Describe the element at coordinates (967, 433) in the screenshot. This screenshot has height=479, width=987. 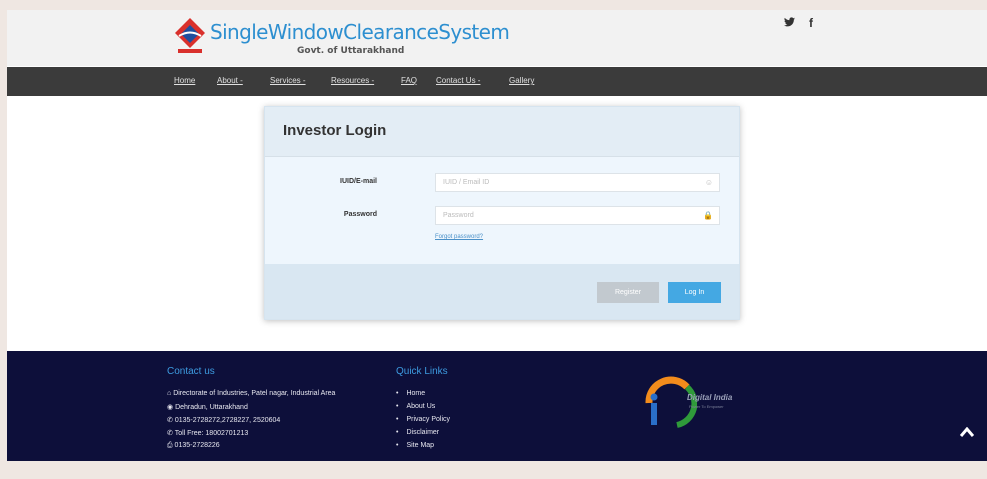
I see `scroll-to-top-icon` at that location.